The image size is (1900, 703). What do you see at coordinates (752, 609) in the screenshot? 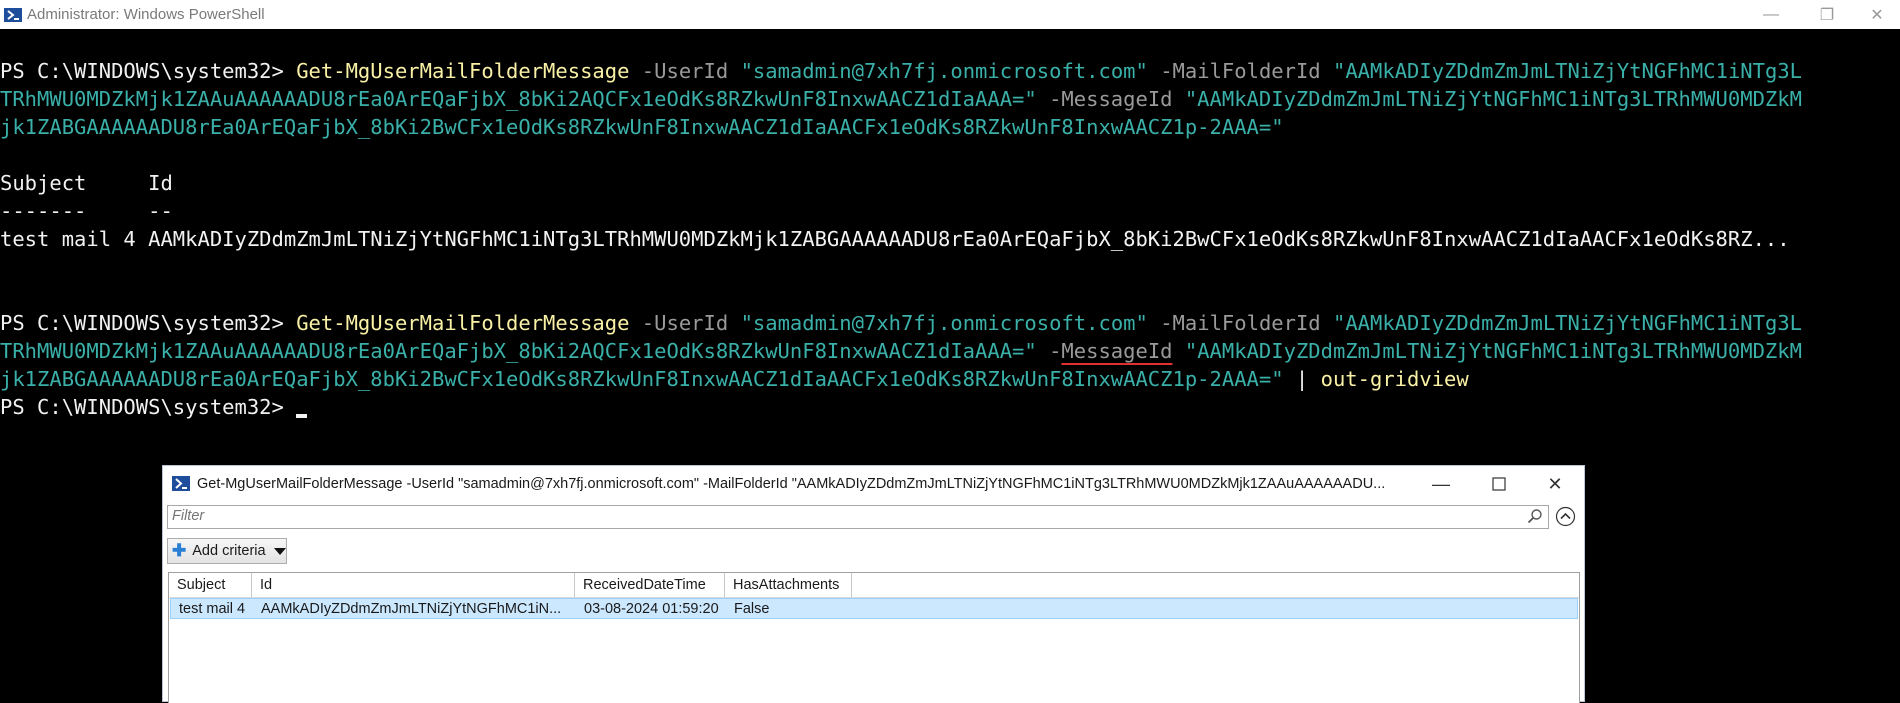
I see `cell-hasattachments: False` at bounding box center [752, 609].